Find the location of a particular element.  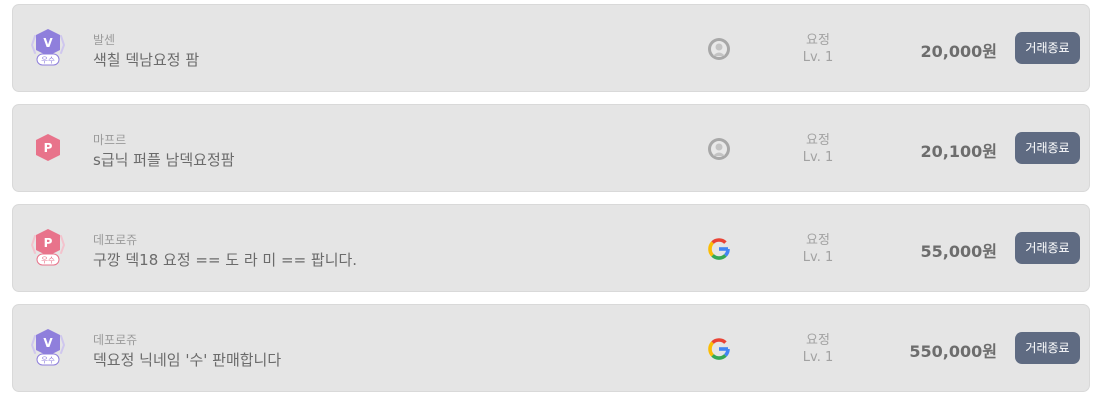

listing-title: s급닉 퍼플 남덱요정팜 is located at coordinates (164, 159).